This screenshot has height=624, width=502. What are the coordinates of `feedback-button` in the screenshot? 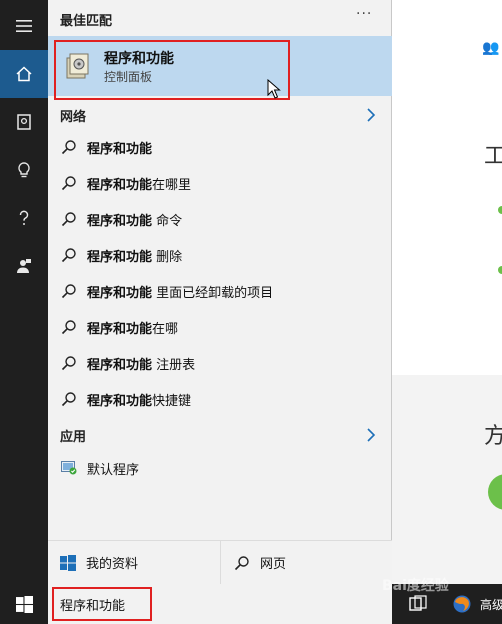 It's located at (24, 170).